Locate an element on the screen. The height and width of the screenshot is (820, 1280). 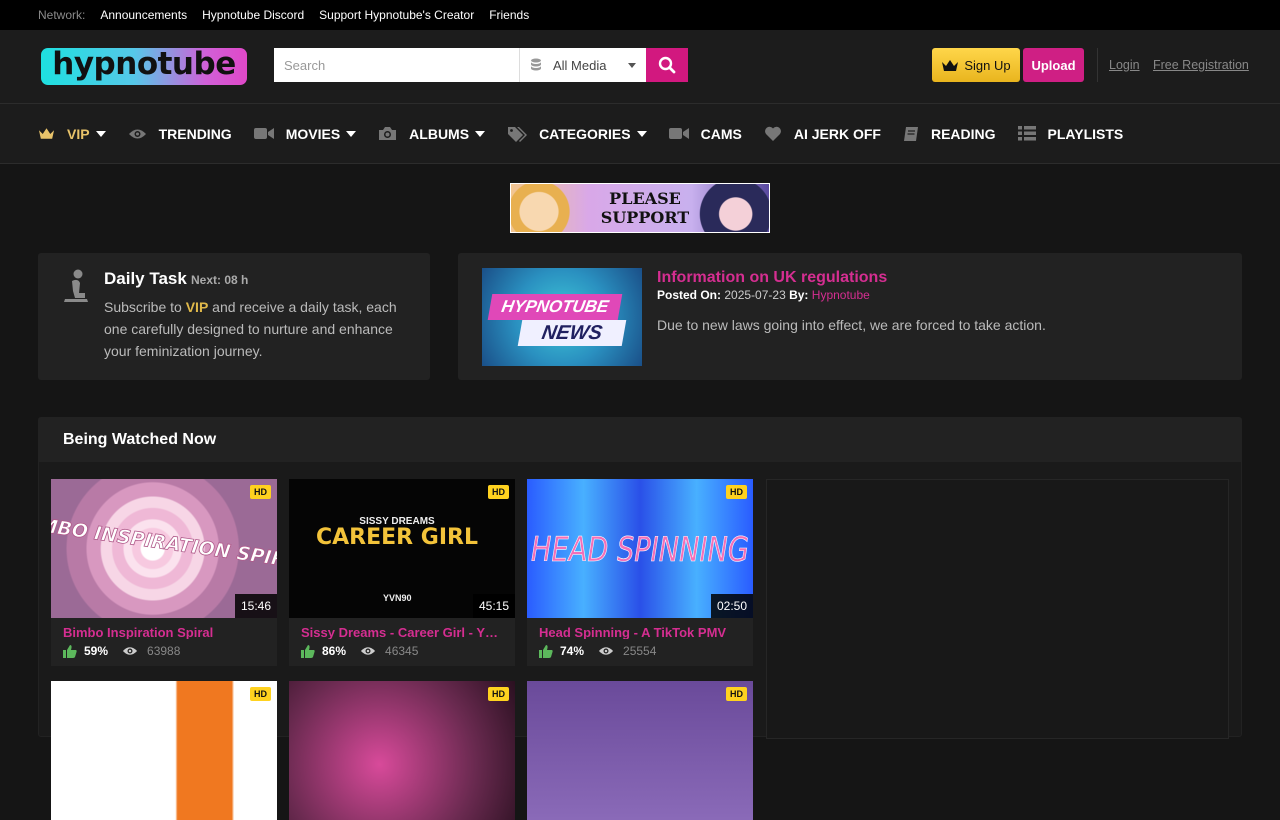
heart-icon is located at coordinates (772, 133).